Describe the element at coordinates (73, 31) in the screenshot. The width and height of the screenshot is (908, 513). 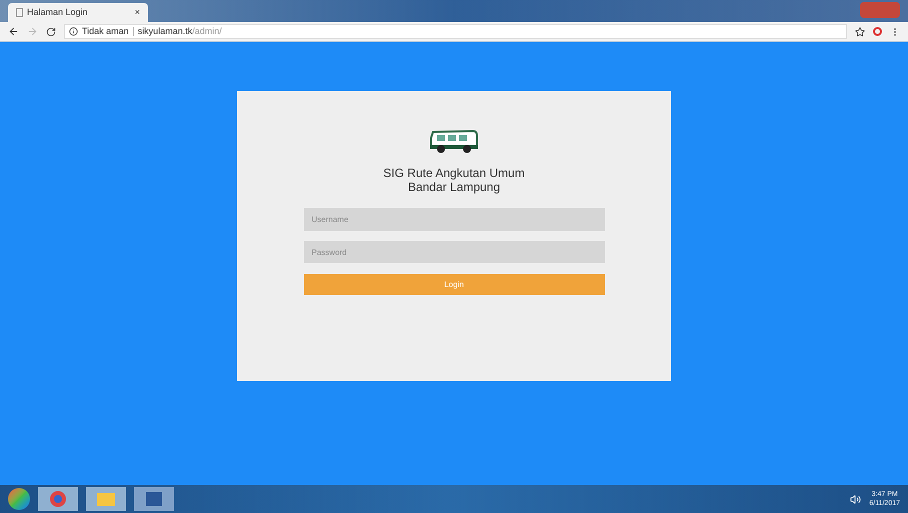
I see `info-icon` at that location.